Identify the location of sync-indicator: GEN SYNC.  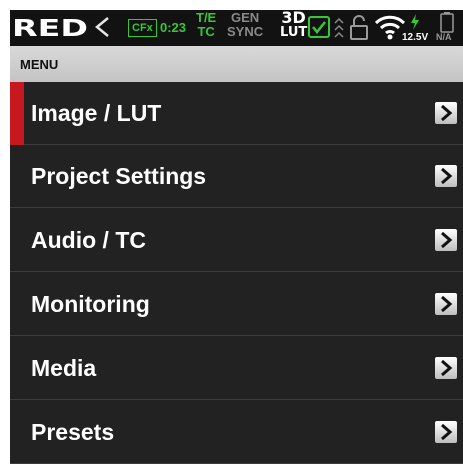
(245, 25).